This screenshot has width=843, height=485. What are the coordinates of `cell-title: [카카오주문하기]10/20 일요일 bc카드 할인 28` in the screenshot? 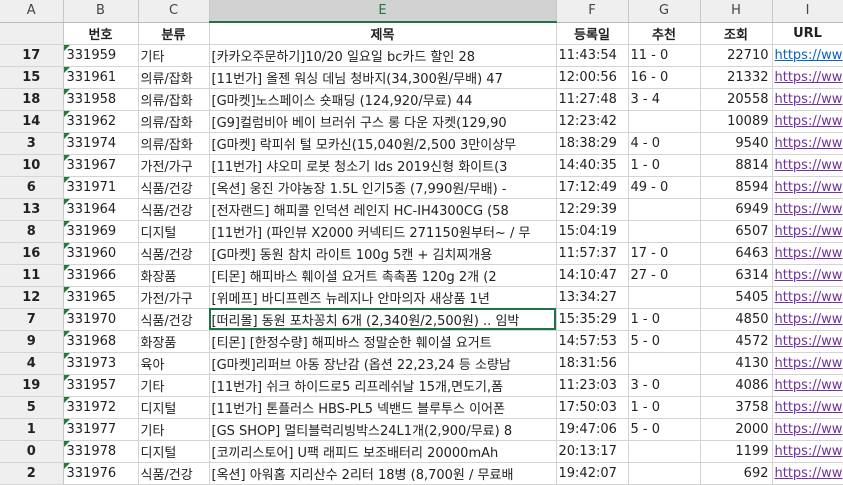 It's located at (383, 55).